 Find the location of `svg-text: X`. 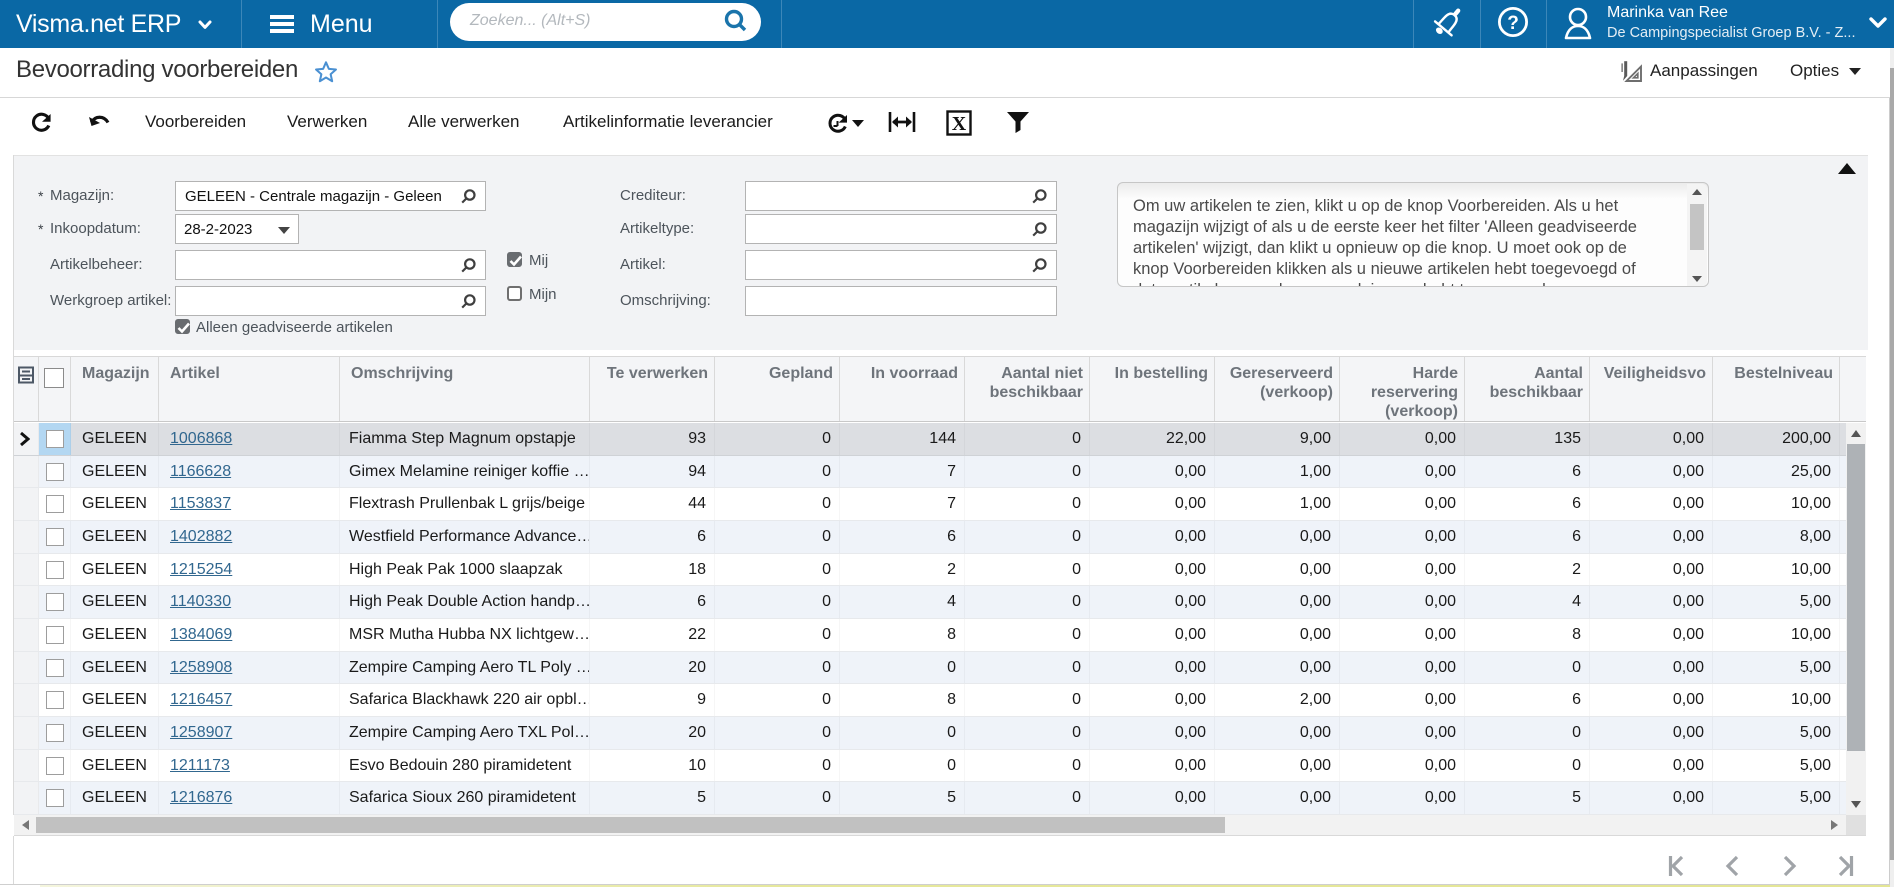

svg-text: X is located at coordinates (959, 124).